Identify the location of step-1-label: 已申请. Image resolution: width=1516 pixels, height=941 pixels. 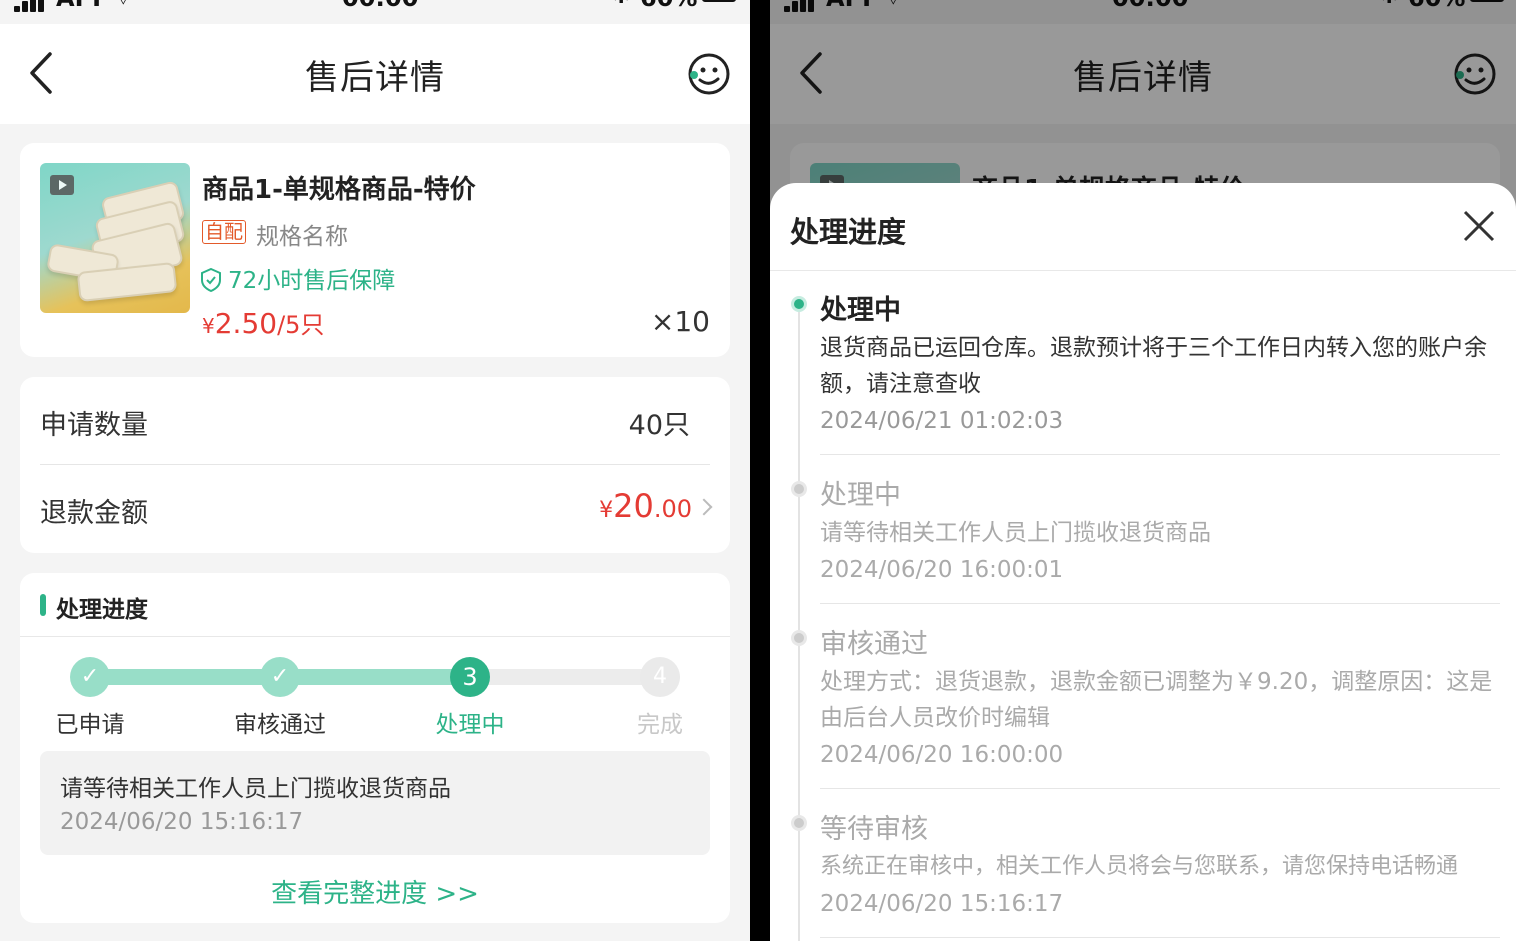
(90, 725).